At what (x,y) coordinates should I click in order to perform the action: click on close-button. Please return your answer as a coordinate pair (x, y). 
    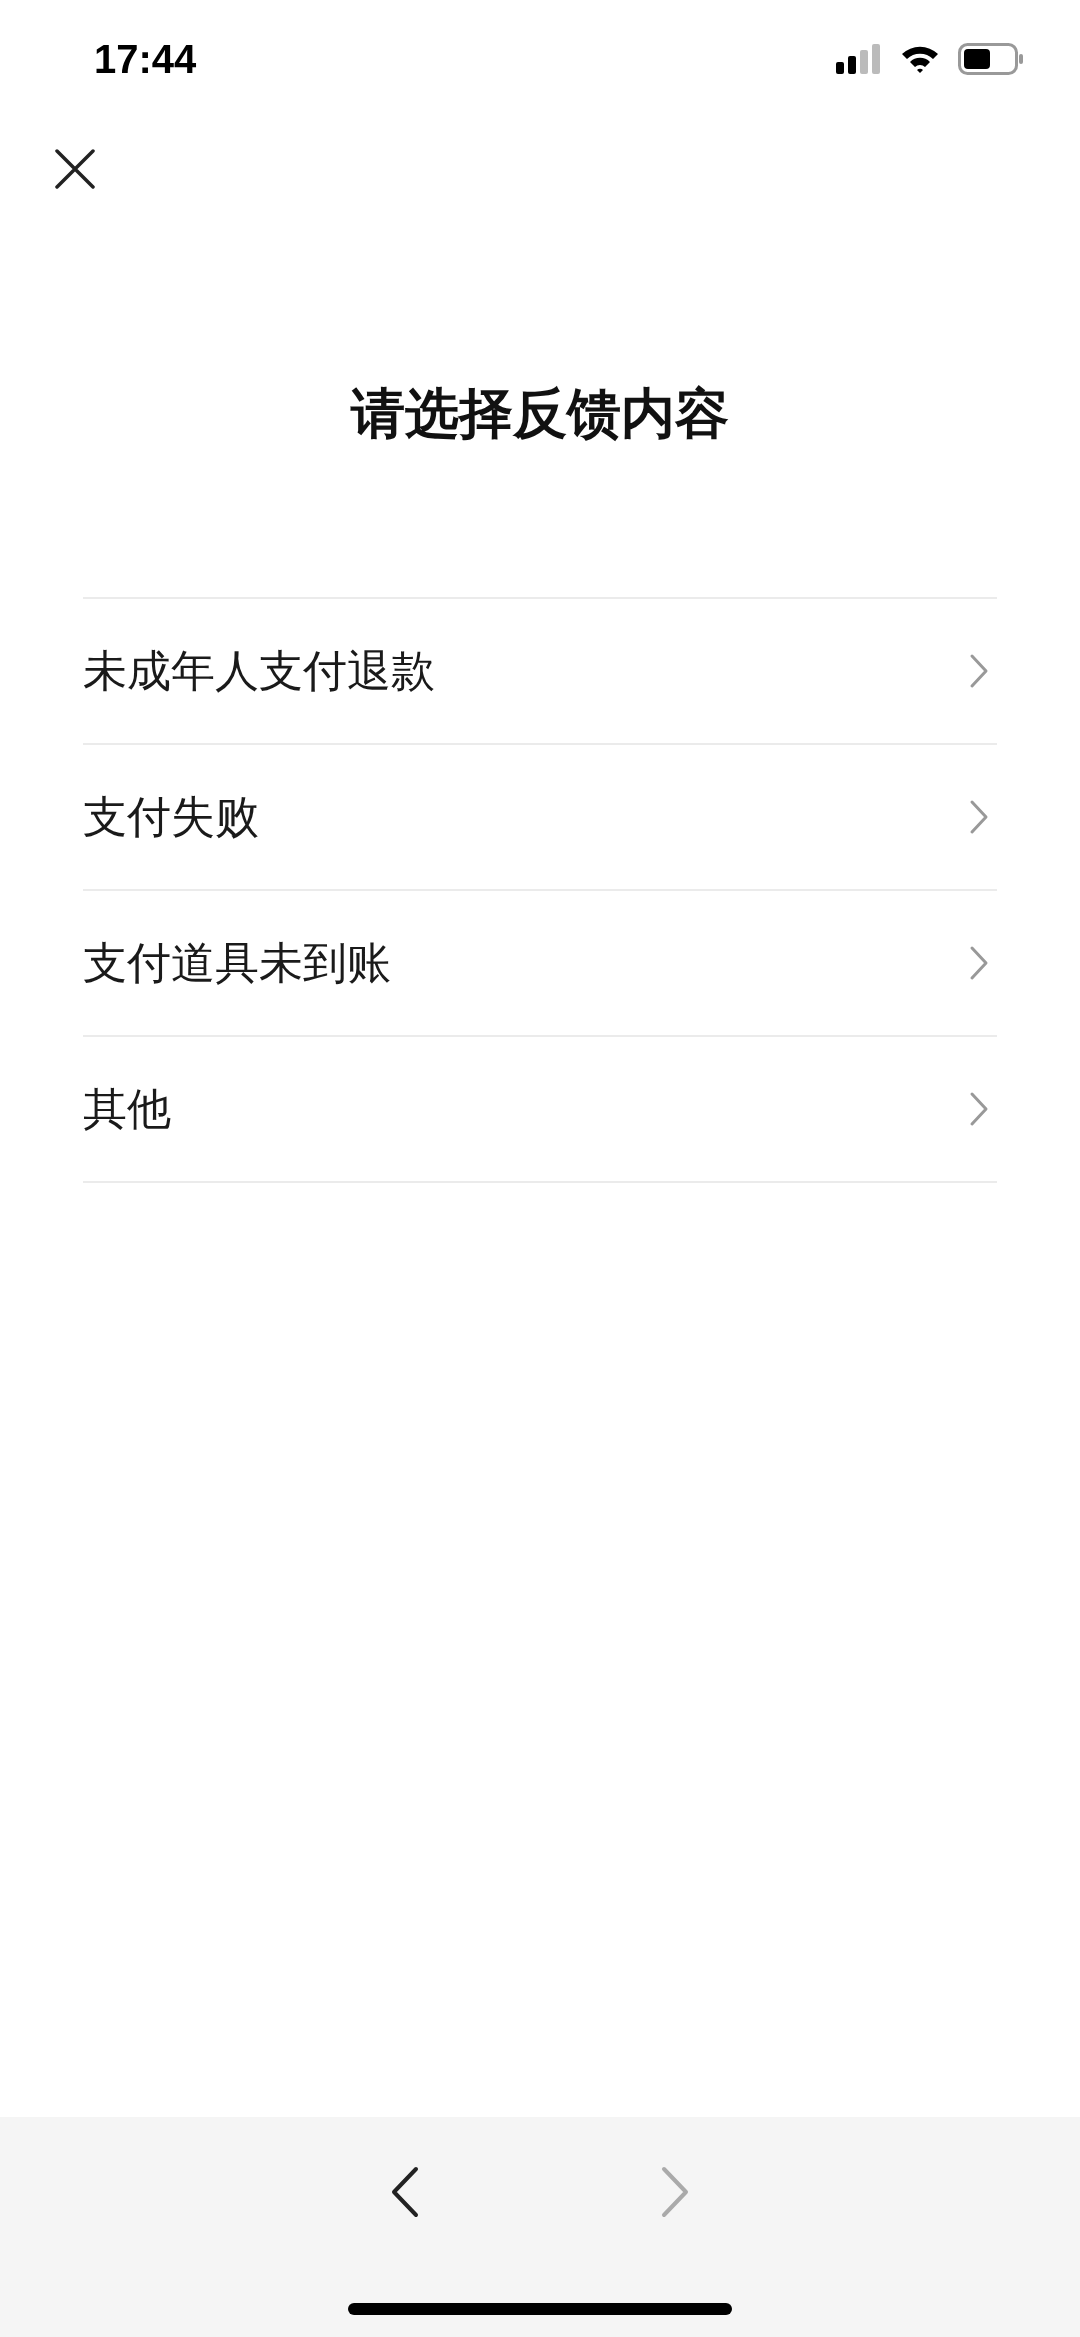
    Looking at the image, I should click on (75, 169).